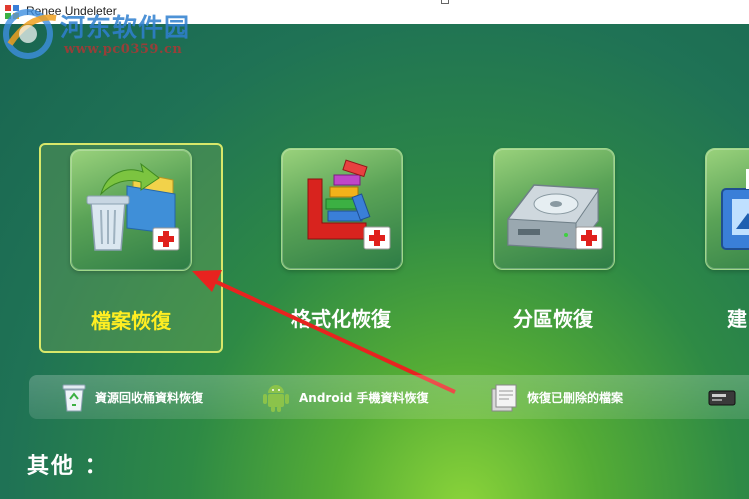  Describe the element at coordinates (575, 398) in the screenshot. I see `quick-action-label: 恢復已刪除的檔案` at that location.